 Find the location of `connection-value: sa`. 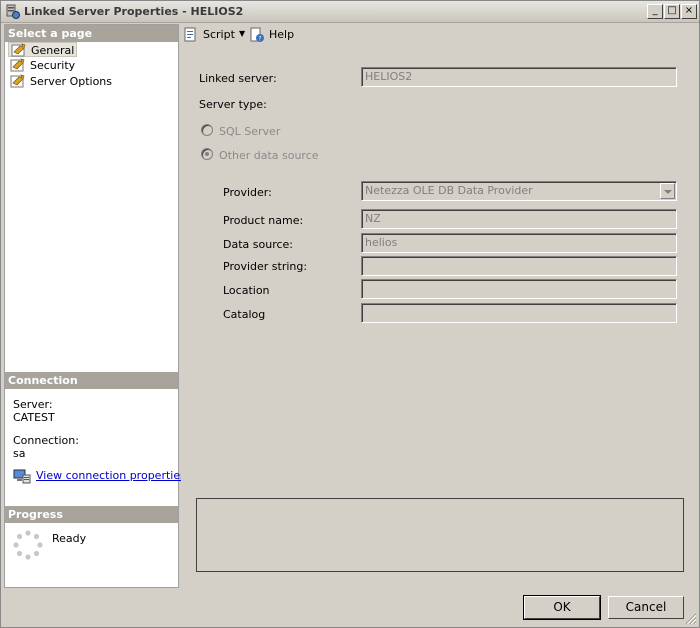

connection-value: sa is located at coordinates (19, 453).